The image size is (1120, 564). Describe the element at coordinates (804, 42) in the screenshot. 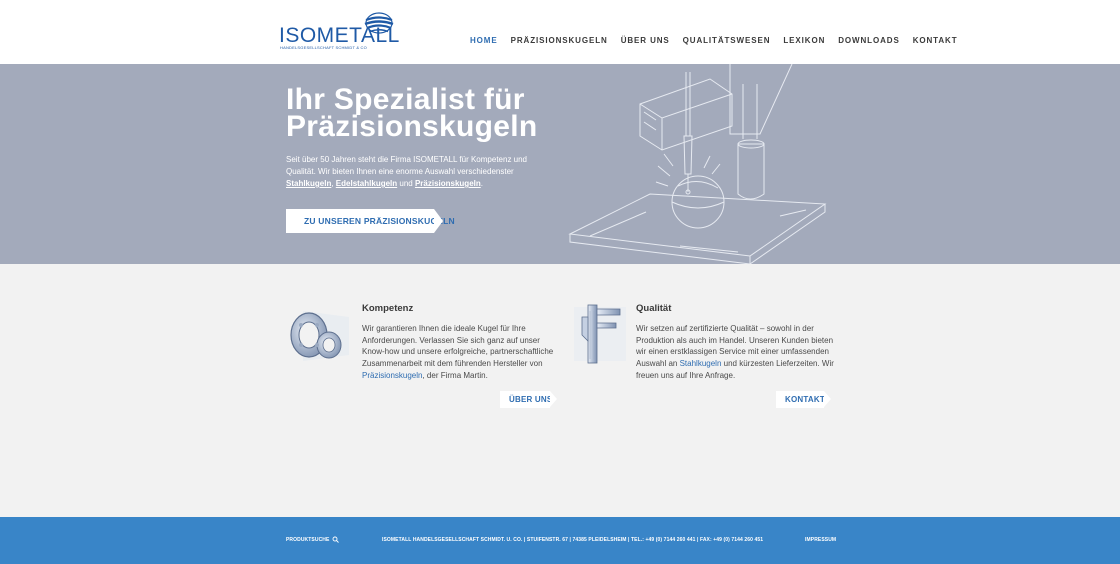

I see `nav-item-lexikon: LEXIKON` at that location.